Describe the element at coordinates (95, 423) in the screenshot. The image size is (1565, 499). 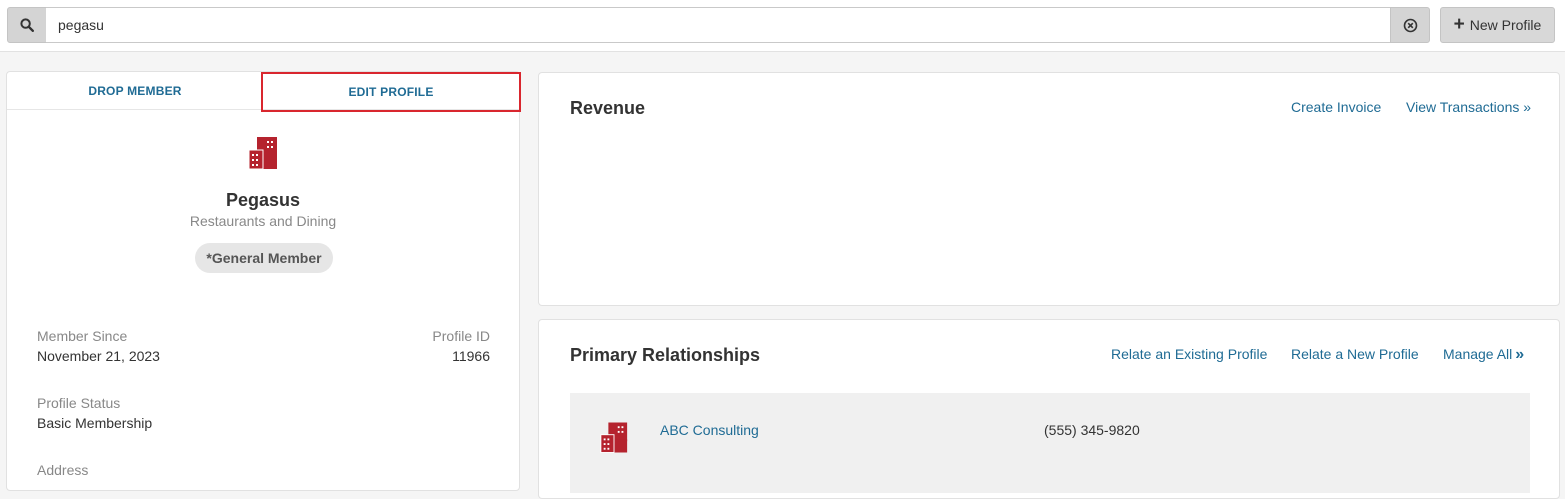
I see `profile-status-value: Basic Membership` at that location.